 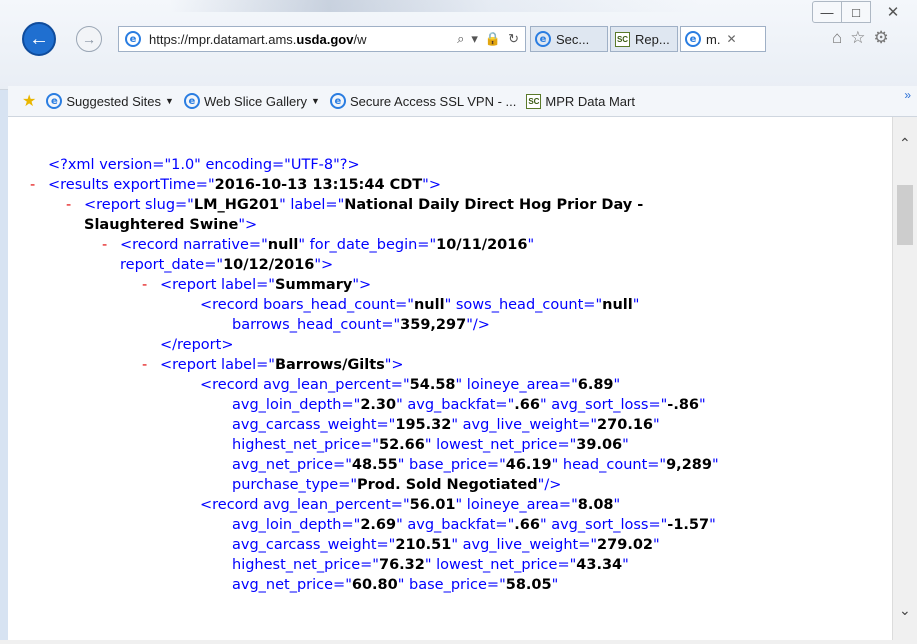 I want to click on favorites-icon: ☆, so click(x=857, y=38).